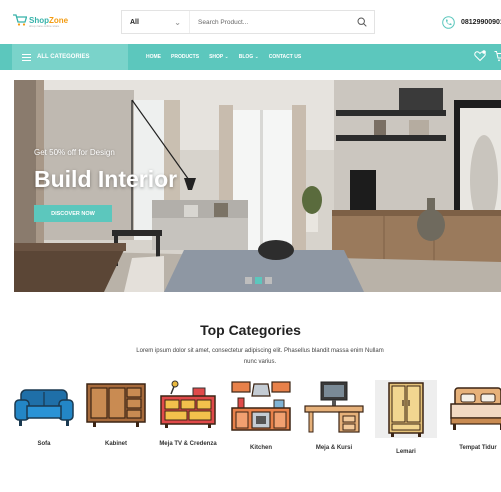 Image resolution: width=501 pixels, height=492 pixels. What do you see at coordinates (188, 404) in the screenshot?
I see `tv-table-icon` at bounding box center [188, 404].